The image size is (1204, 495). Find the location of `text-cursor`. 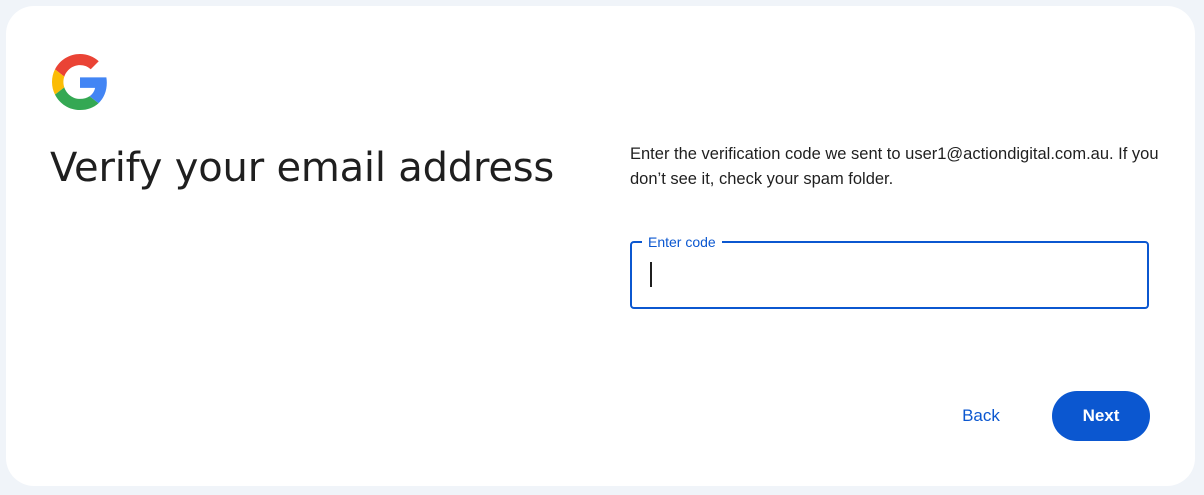

text-cursor is located at coordinates (651, 274).